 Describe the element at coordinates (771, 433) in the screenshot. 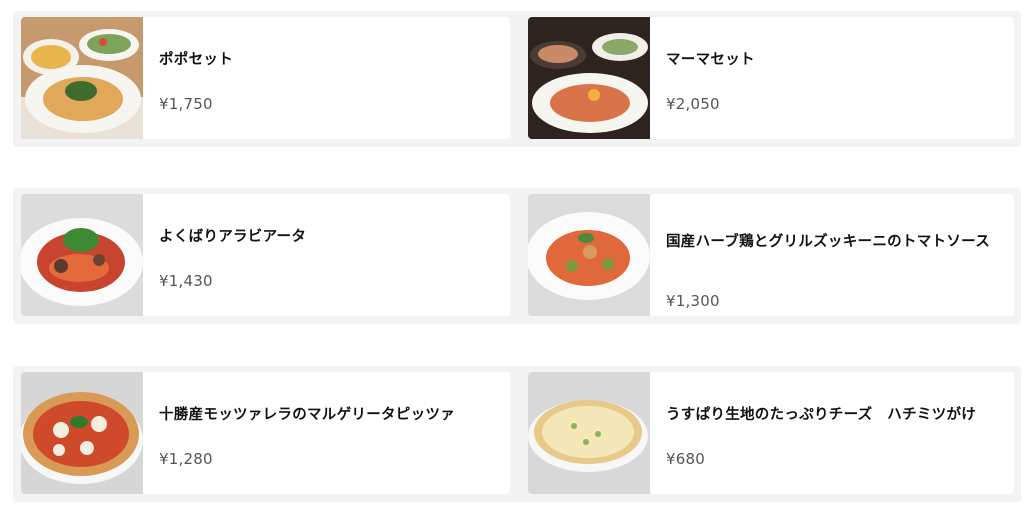

I see `menu-card-honey-cheese-pizza: うすぱり生地のたっぷりチーズ ハチミツがけ ¥680` at that location.